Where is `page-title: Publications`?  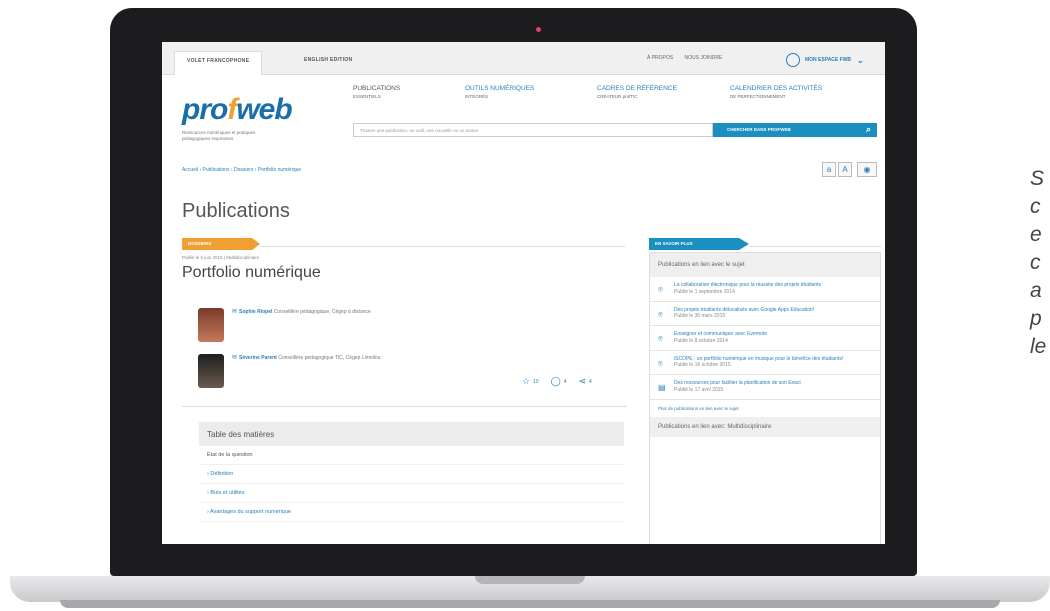 page-title: Publications is located at coordinates (236, 211).